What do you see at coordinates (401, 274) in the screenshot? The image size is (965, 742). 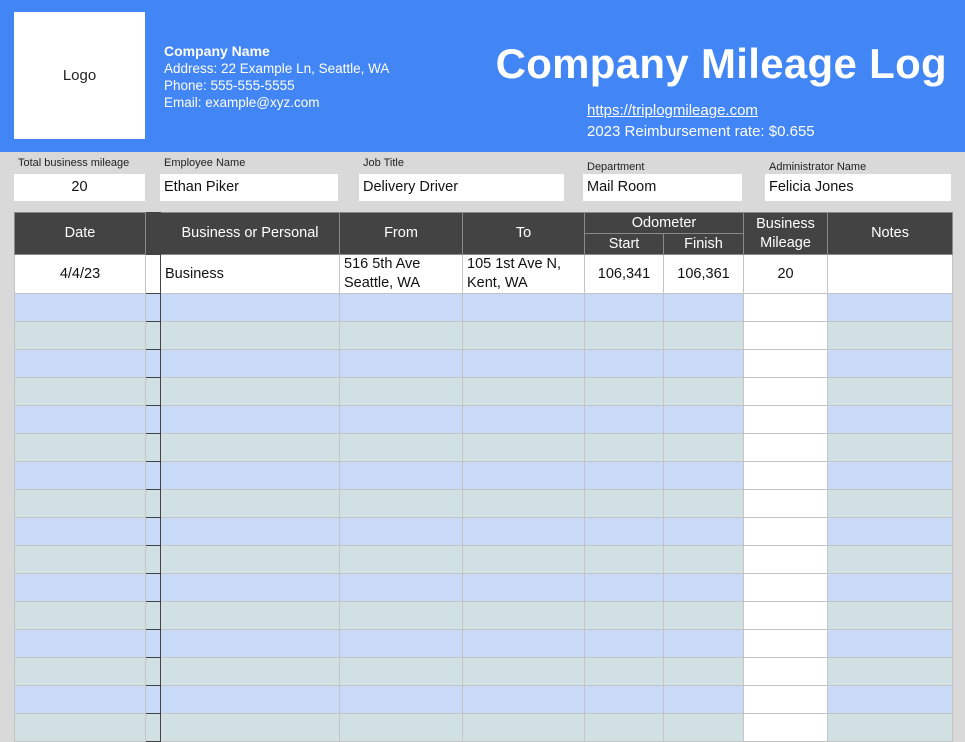 I see `cell-from: 516 5th Ave Seattle, WA` at bounding box center [401, 274].